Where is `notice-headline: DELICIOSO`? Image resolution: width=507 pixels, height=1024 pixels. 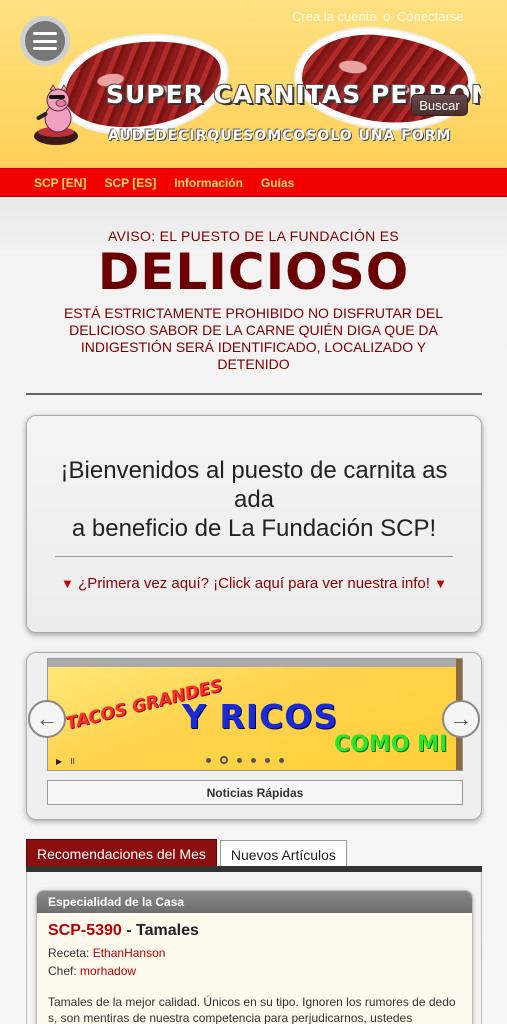 notice-headline: DELICIOSO is located at coordinates (253, 272).